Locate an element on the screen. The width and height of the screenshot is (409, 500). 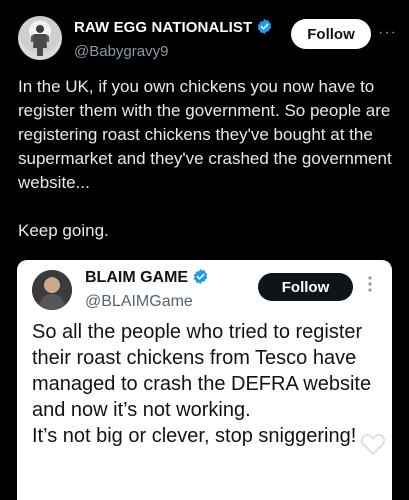
author-avatar is located at coordinates (40, 38).